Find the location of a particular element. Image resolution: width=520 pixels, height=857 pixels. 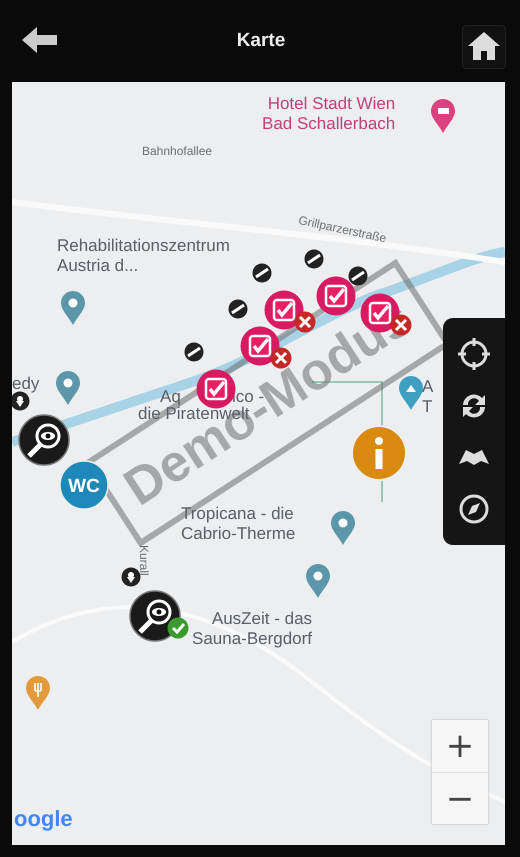

compass-button is located at coordinates (474, 509).